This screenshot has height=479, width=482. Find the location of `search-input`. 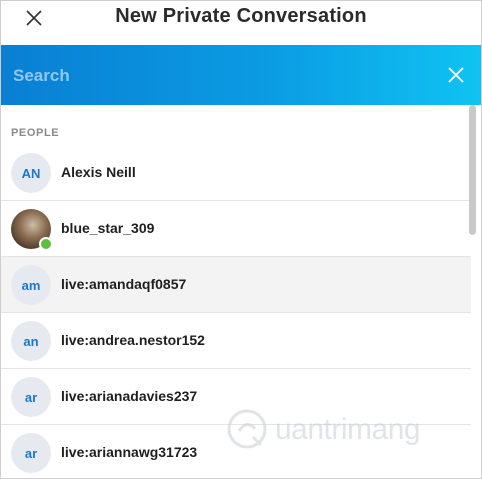

search-input is located at coordinates (213, 76).